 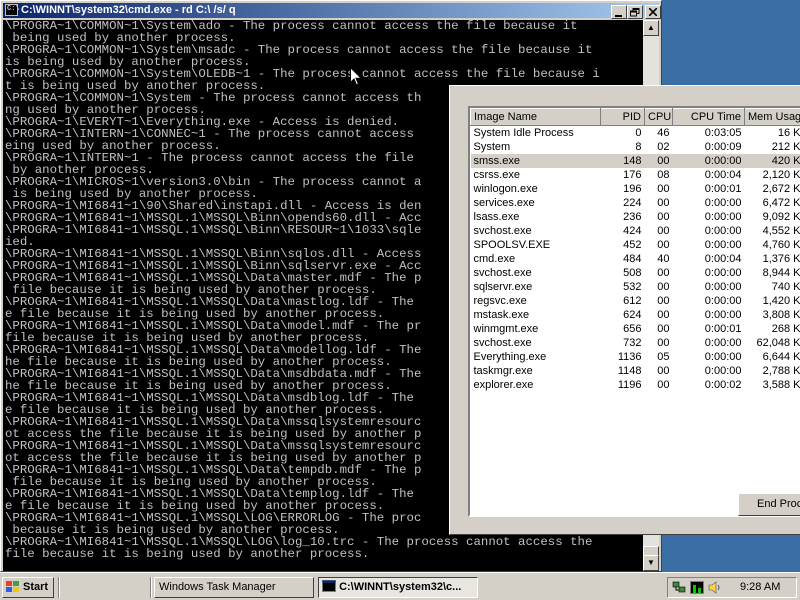 I want to click on end-process-button: End Proc, so click(x=769, y=504).